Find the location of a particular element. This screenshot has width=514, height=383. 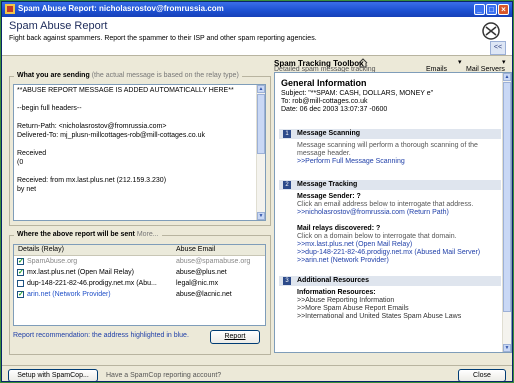

tracking-scrollbar: ▲ ▼ is located at coordinates (506, 212).